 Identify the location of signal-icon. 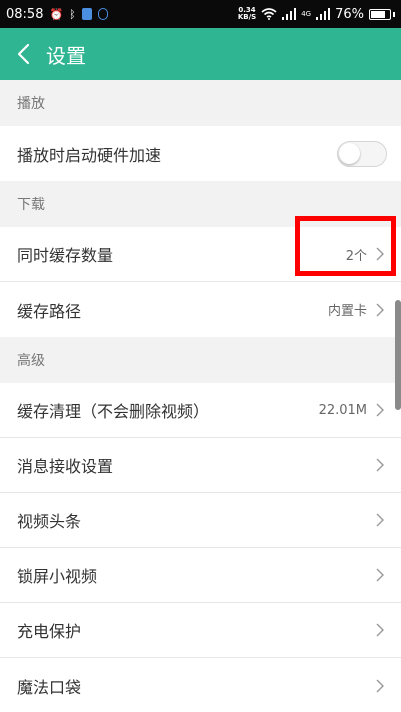
(289, 14).